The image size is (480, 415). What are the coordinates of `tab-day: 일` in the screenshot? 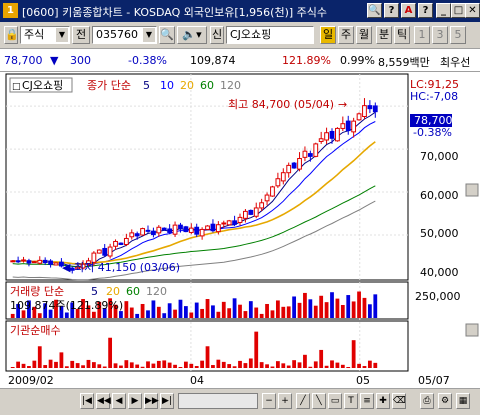 It's located at (328, 35).